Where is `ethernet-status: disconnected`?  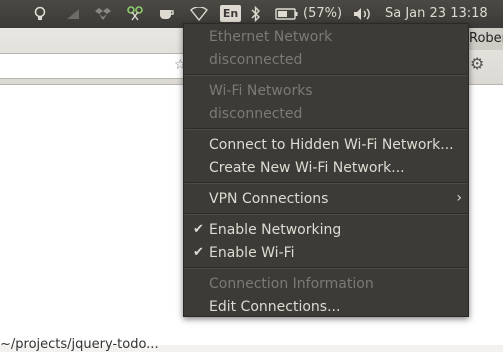 ethernet-status: disconnected is located at coordinates (256, 60).